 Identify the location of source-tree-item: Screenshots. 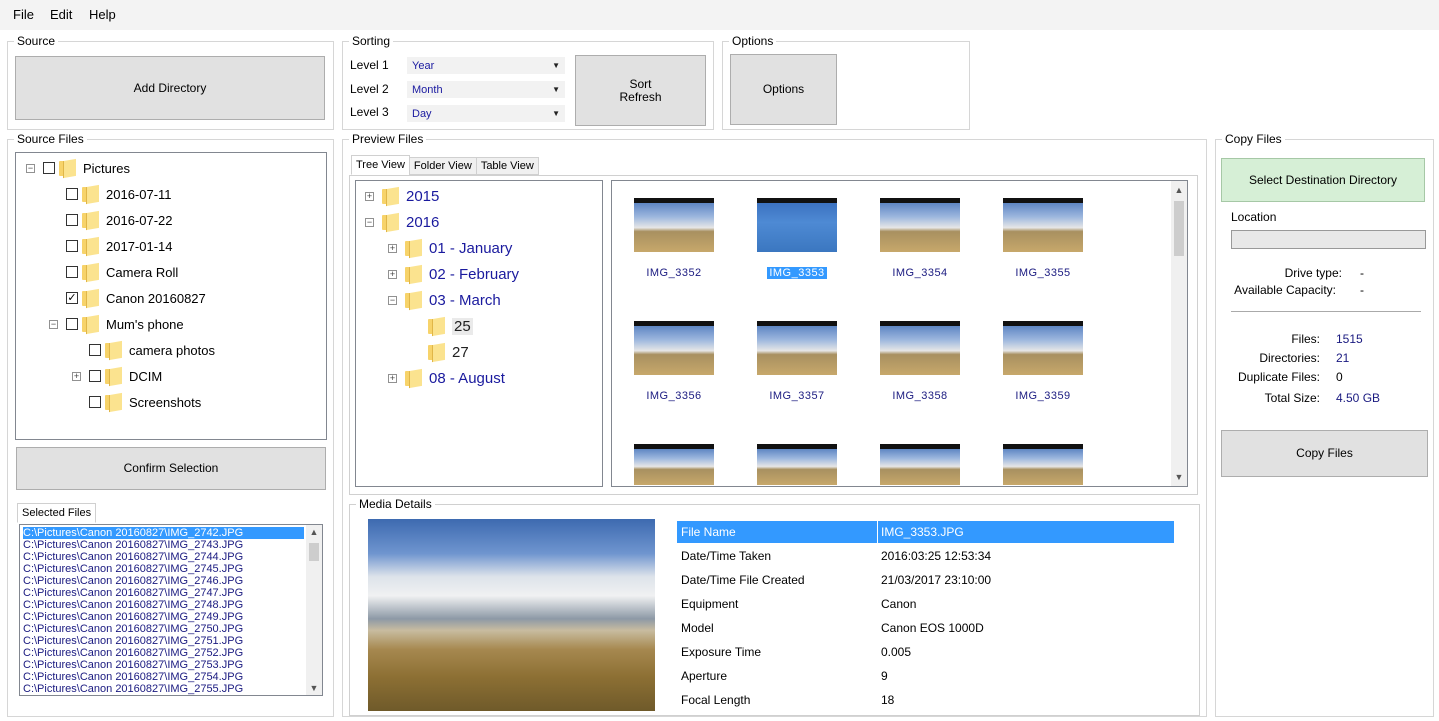
(136, 402).